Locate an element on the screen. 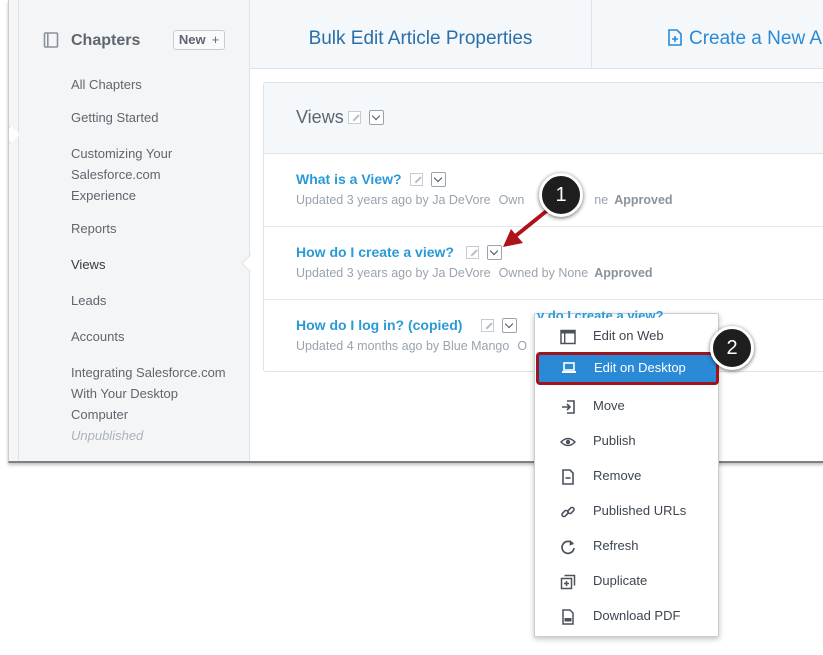 This screenshot has width=823, height=655. article-owner: O is located at coordinates (522, 346).